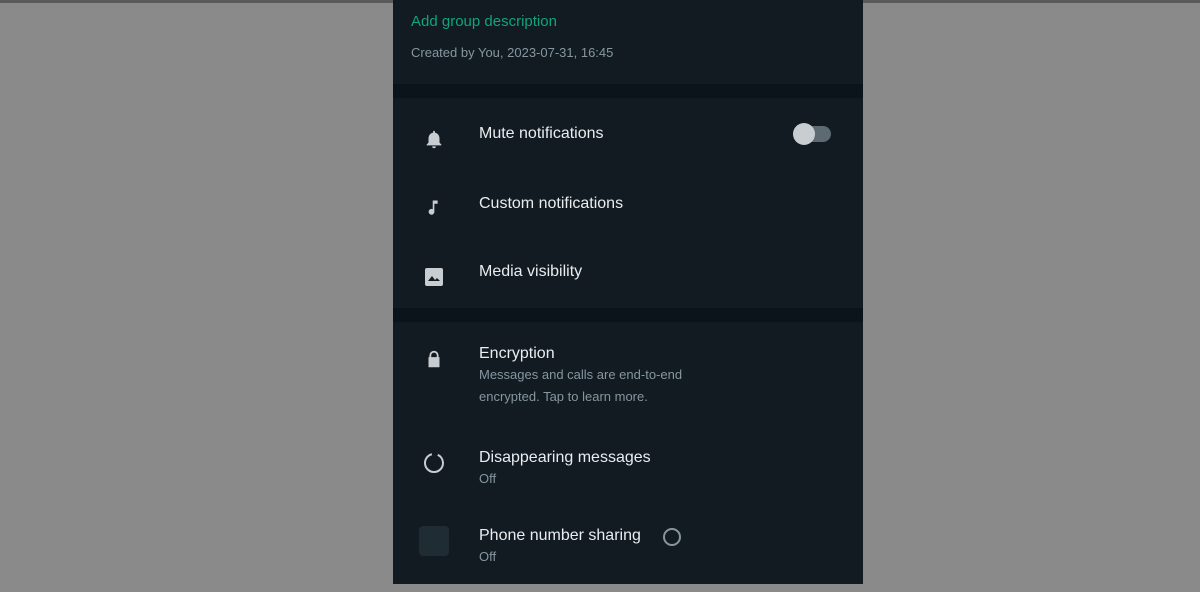 The width and height of the screenshot is (1200, 592). I want to click on phone-number-sharing-value: Off, so click(488, 556).